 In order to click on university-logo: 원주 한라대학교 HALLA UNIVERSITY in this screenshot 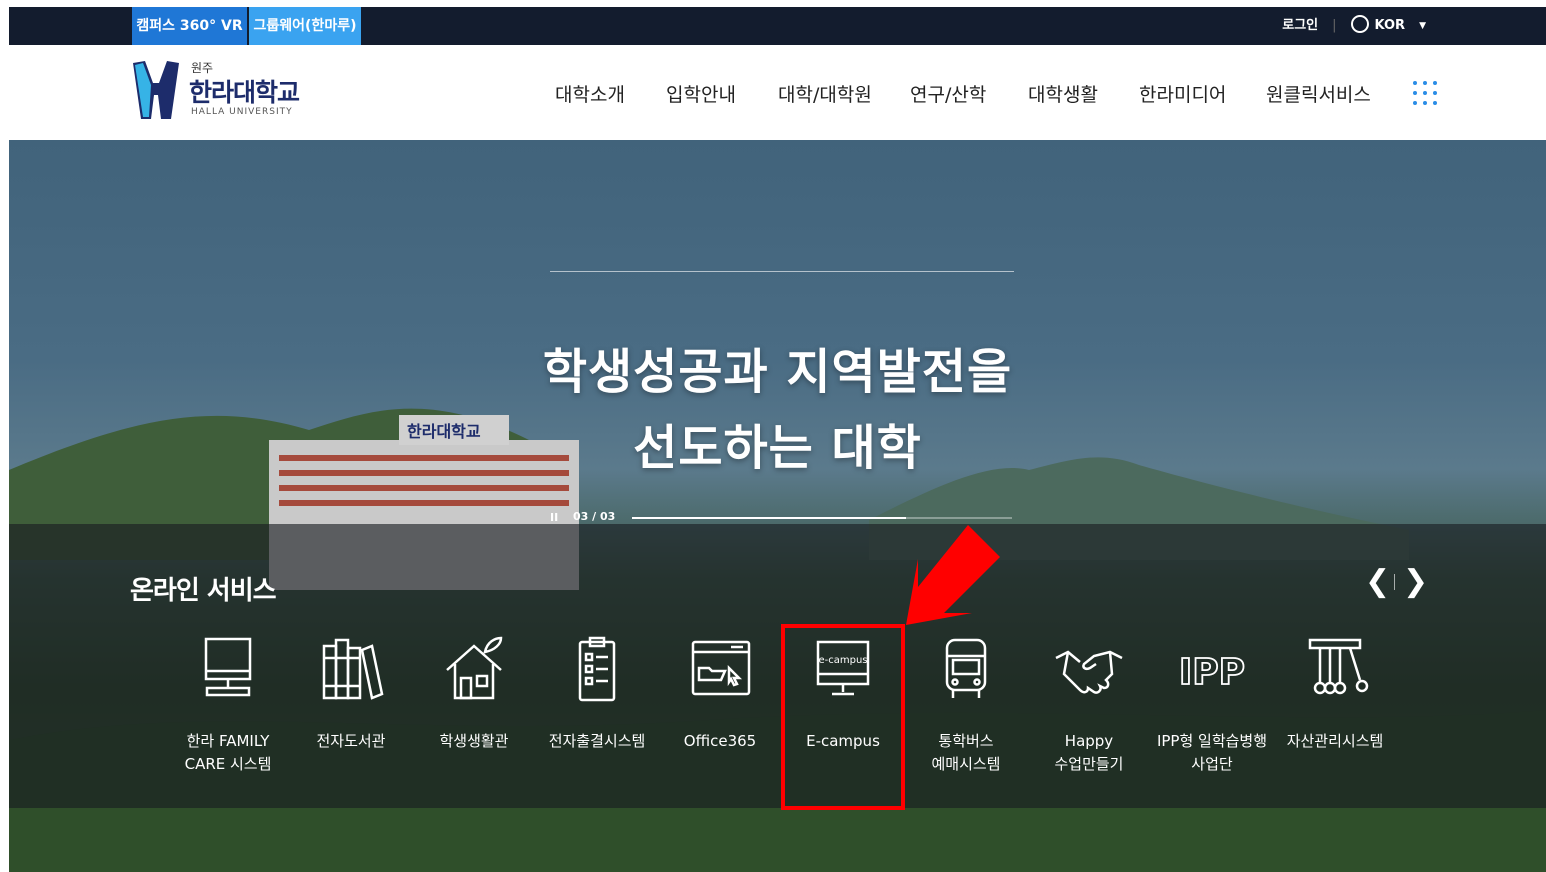, I will do `click(216, 92)`.